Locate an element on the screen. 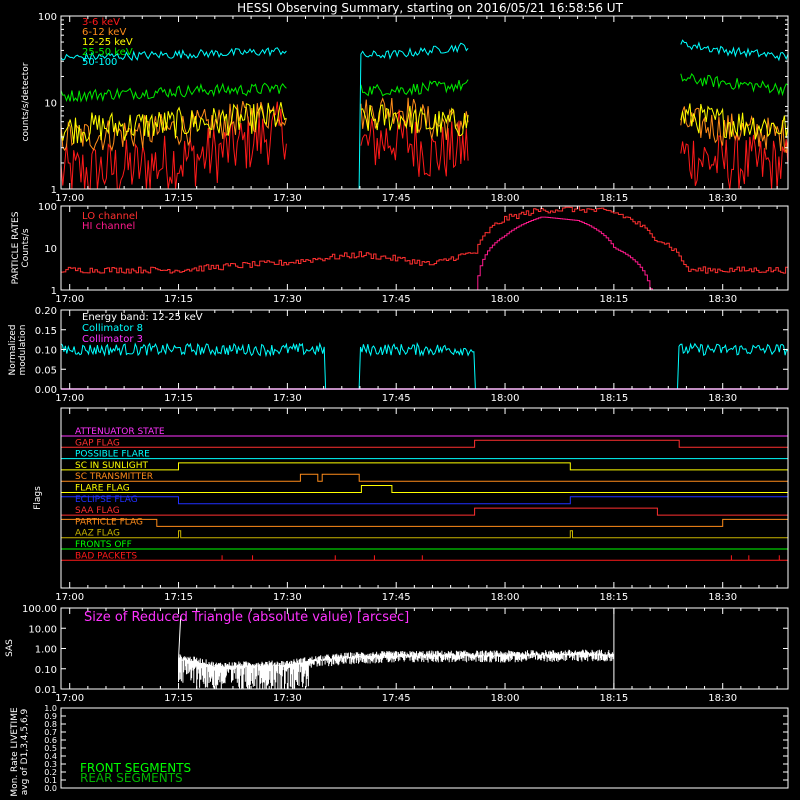  flag-label: POSSIBLE FLARE is located at coordinates (112, 455).